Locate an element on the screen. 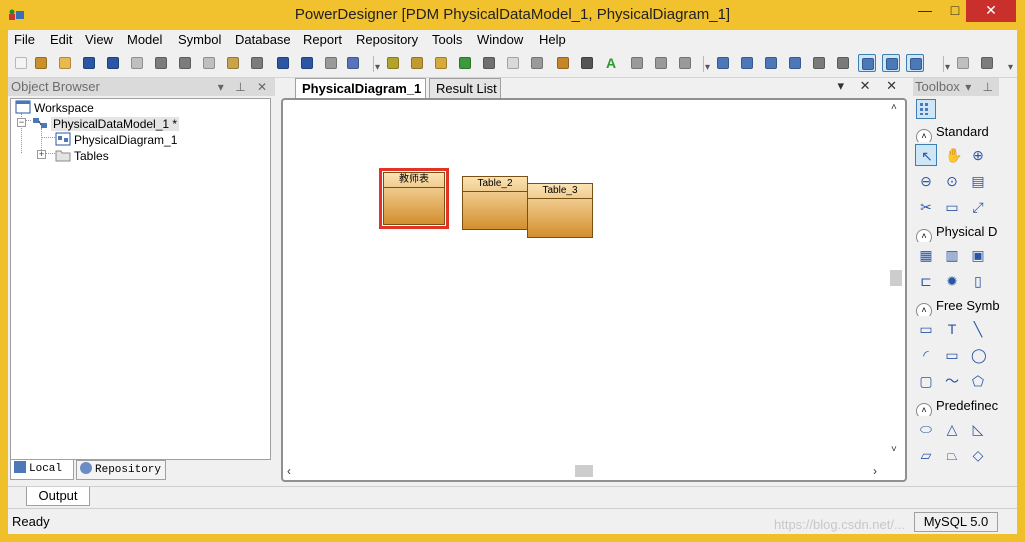 The image size is (1025, 542). brush-button is located at coordinates (563, 63).